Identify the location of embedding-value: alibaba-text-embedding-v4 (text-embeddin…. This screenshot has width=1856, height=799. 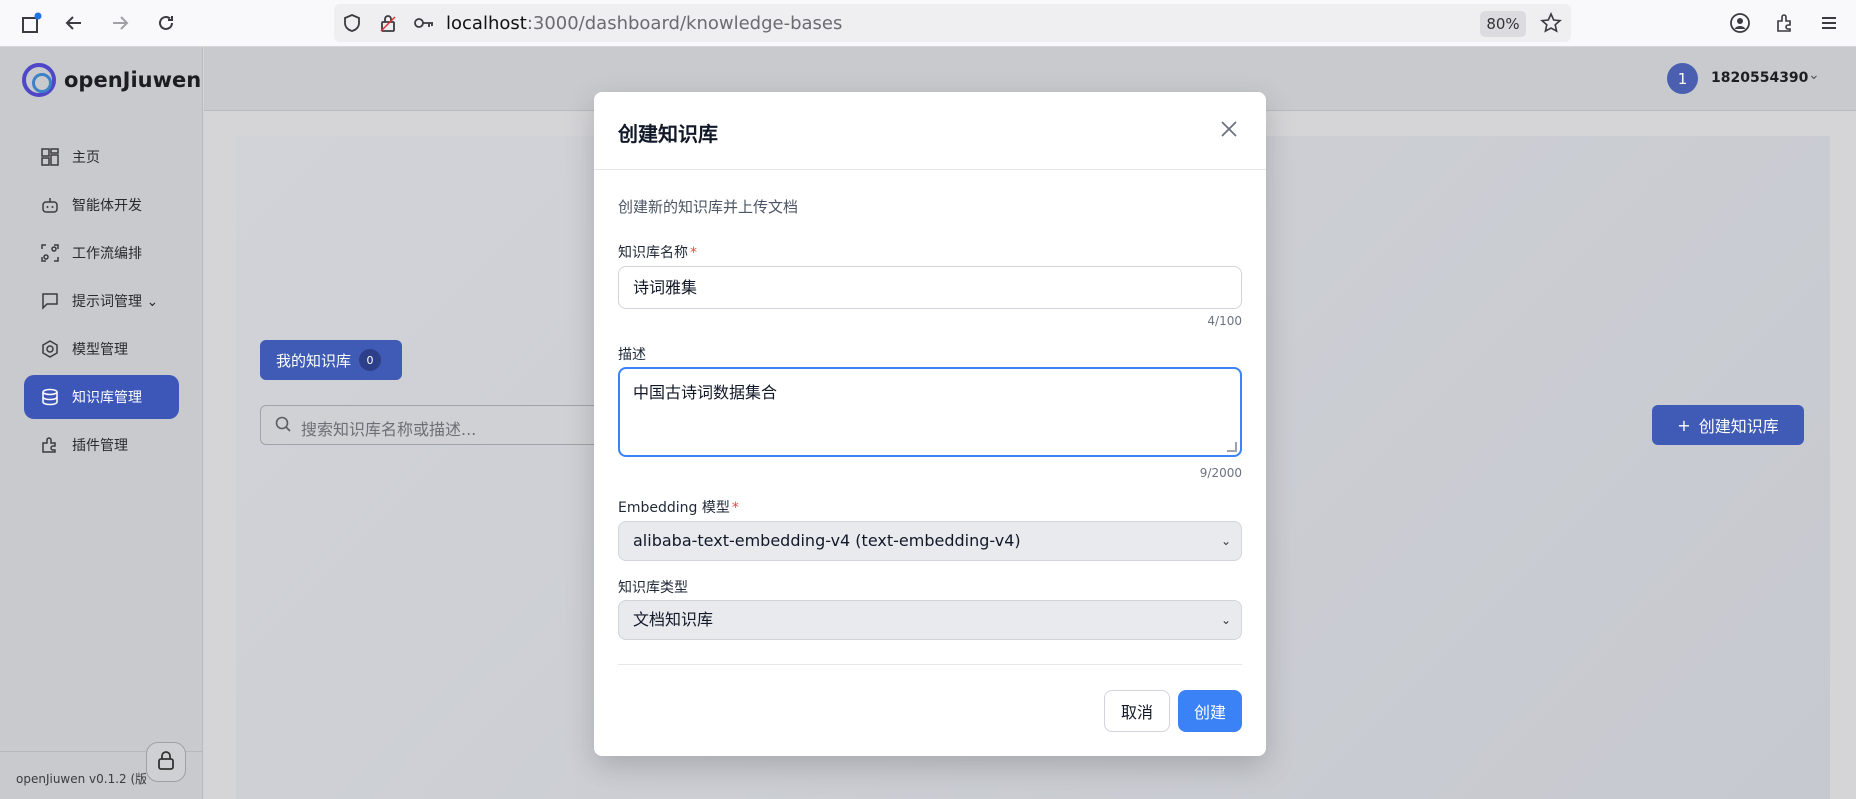
(827, 540).